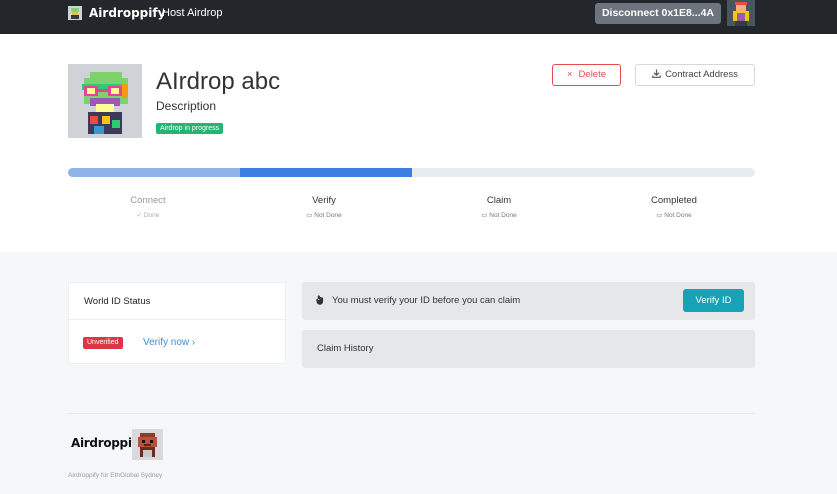 This screenshot has height=494, width=837. I want to click on claim-history-panel: Claim History, so click(528, 349).